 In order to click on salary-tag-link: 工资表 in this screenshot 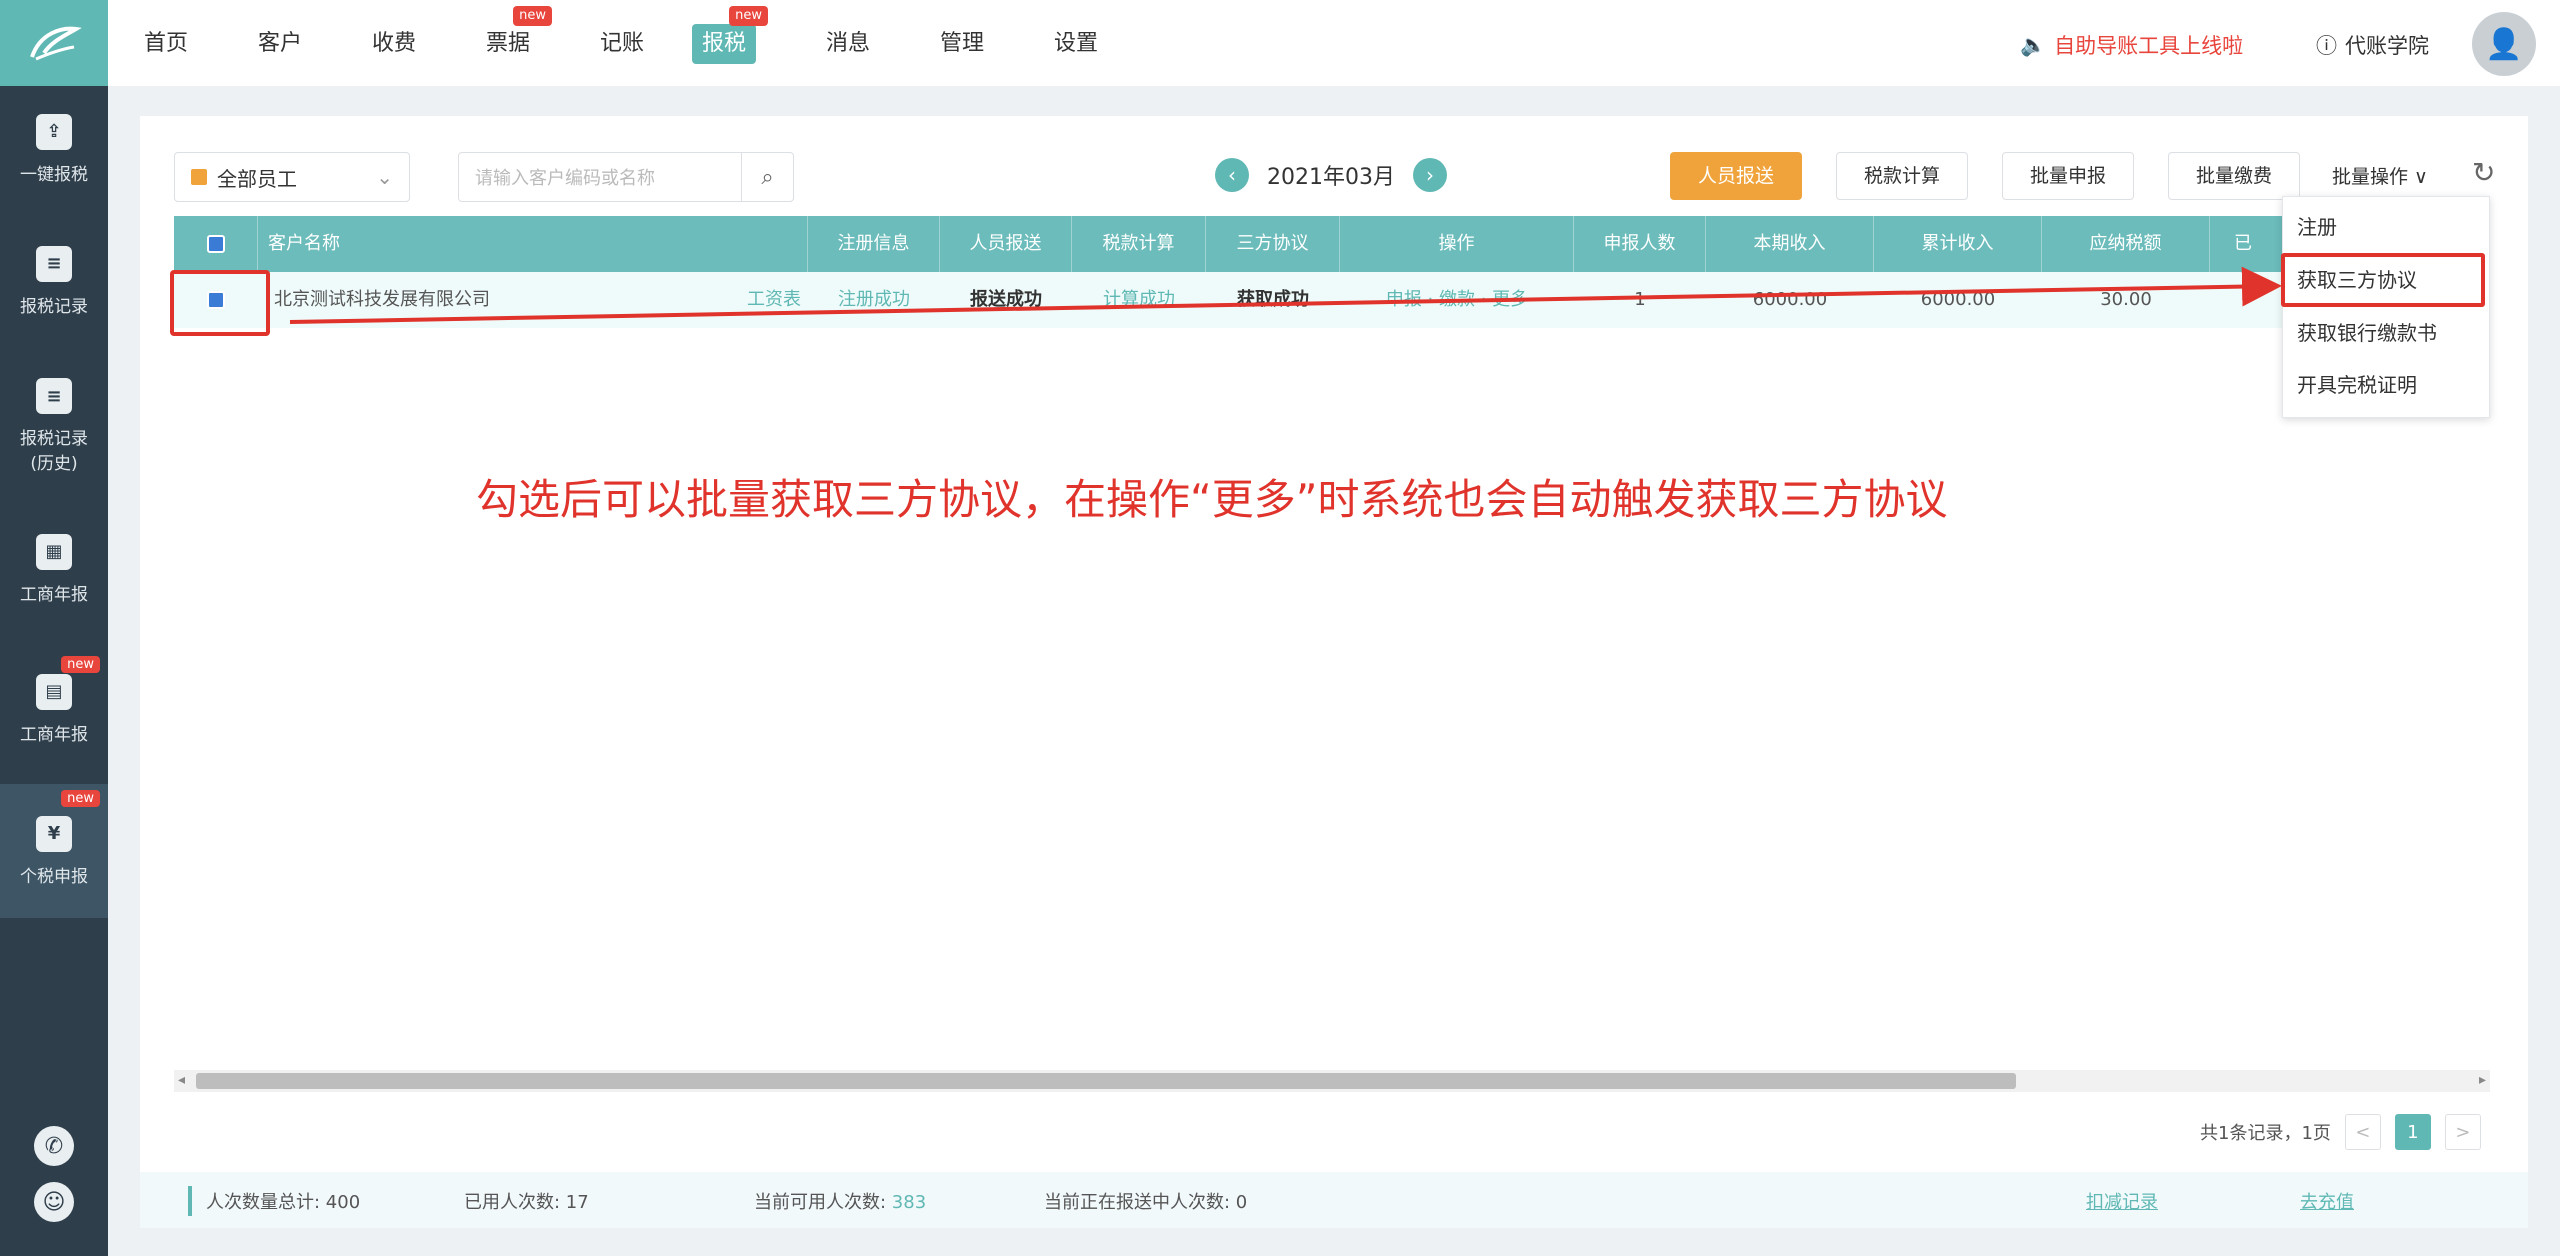, I will do `click(774, 300)`.